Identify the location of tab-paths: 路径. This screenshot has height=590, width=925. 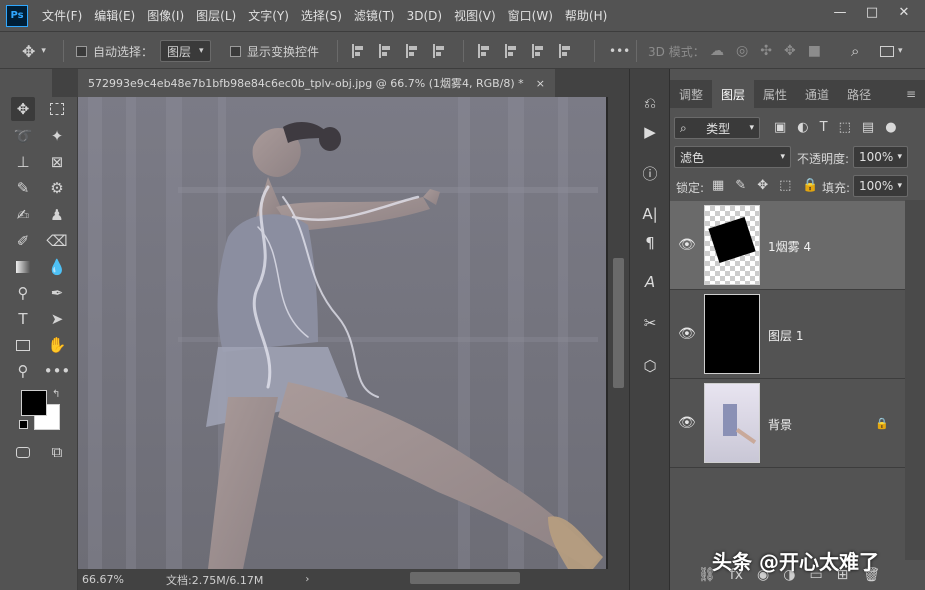
(859, 94).